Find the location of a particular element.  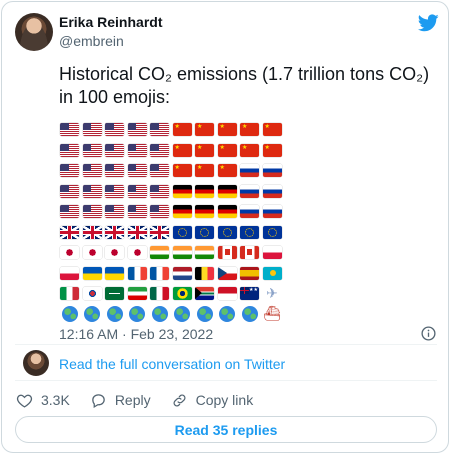

flag-emoji-mx is located at coordinates (159, 293).